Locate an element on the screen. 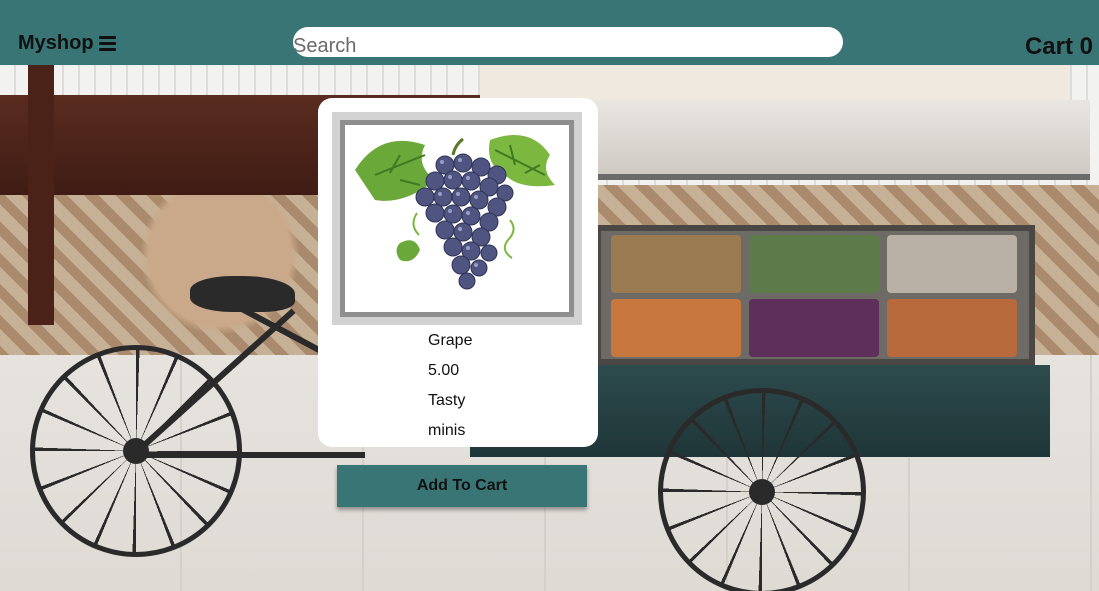 The height and width of the screenshot is (591, 1099). product-price: 5.00 is located at coordinates (444, 370).